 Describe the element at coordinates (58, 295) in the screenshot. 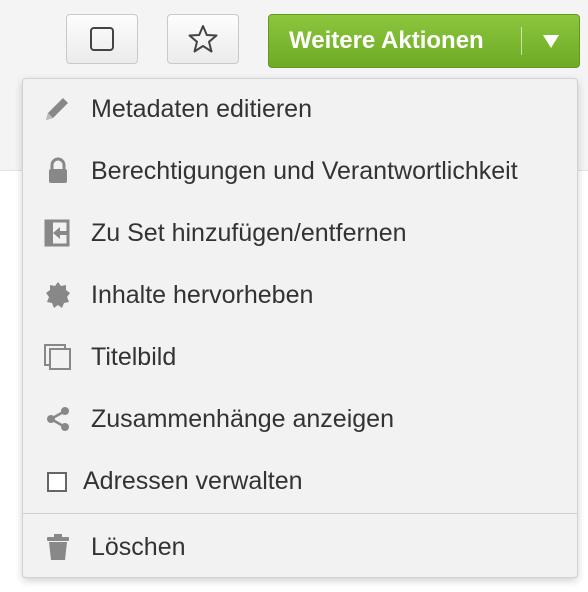

I see `badge-icon` at that location.